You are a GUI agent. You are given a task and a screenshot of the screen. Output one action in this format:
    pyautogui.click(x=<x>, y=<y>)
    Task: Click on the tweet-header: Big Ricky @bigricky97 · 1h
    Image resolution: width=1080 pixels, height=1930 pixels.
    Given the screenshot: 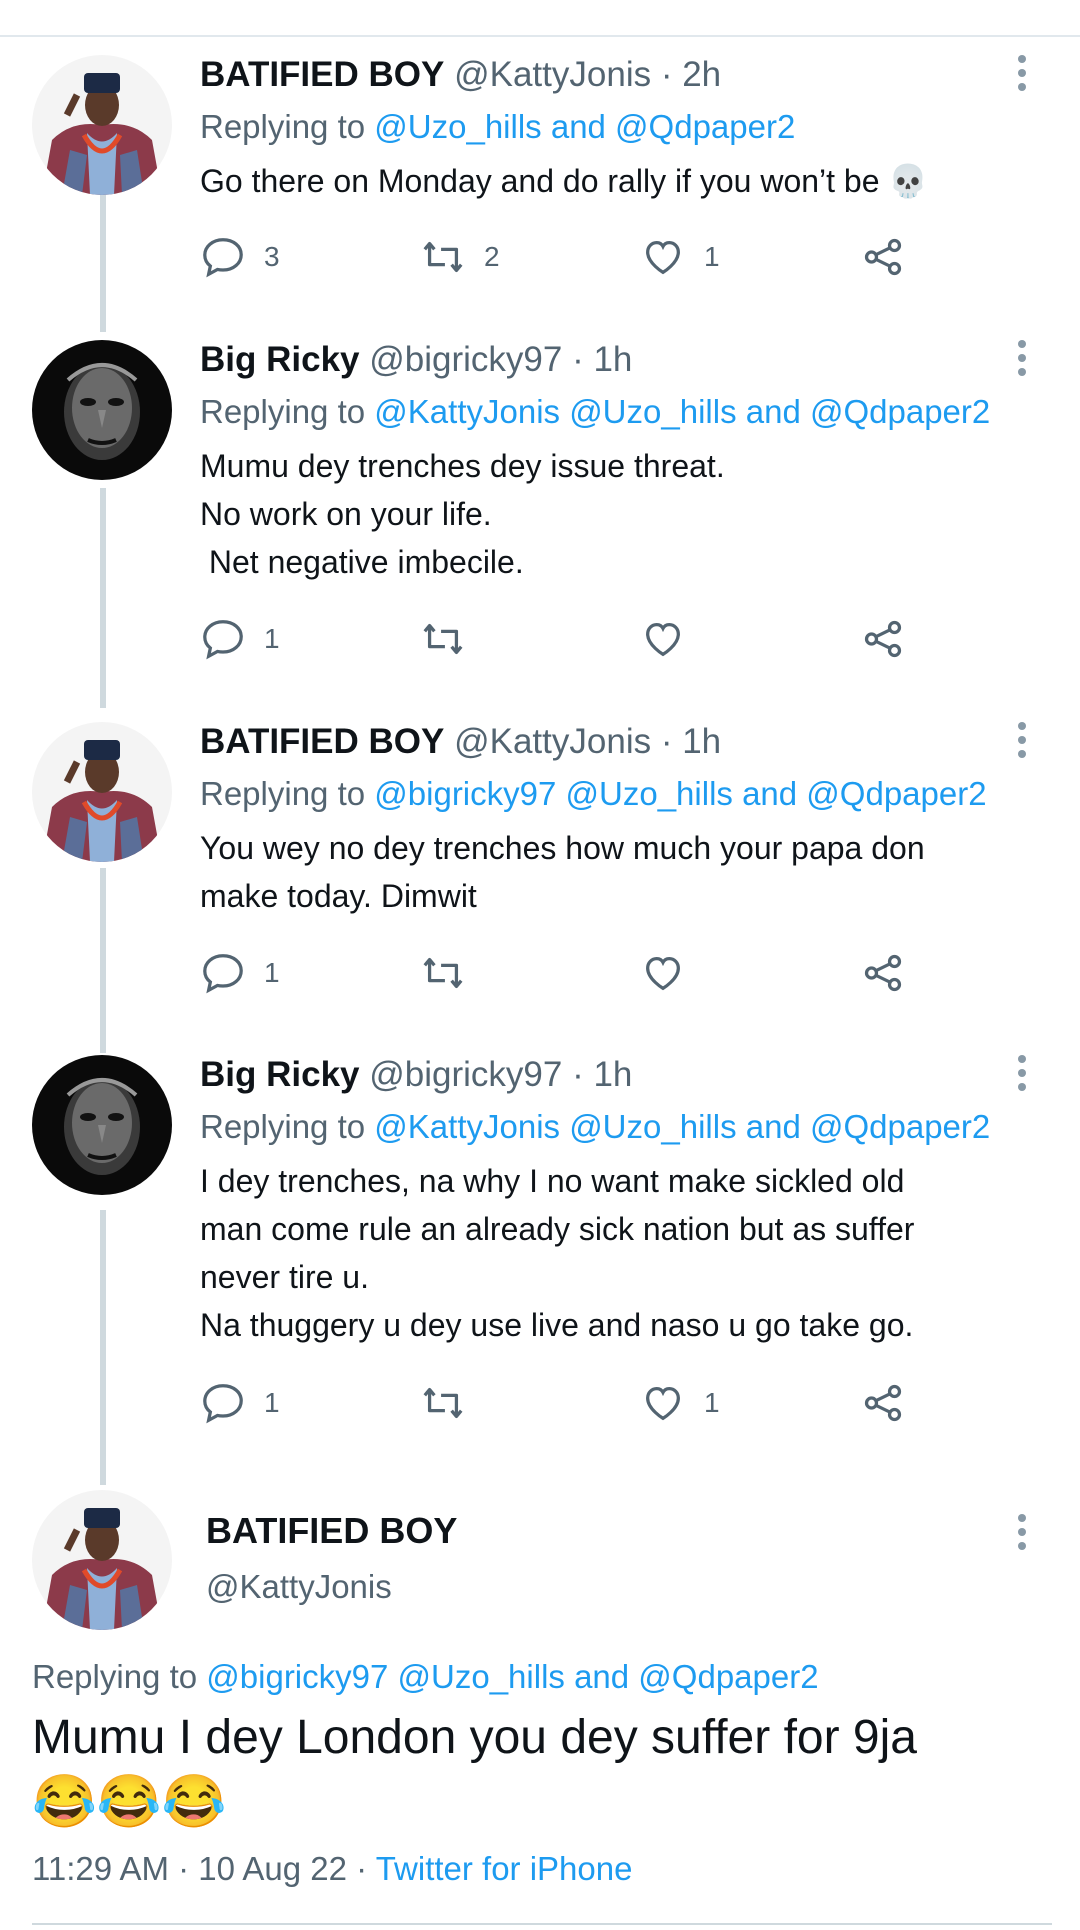 What is the action you would take?
    pyautogui.click(x=615, y=1075)
    